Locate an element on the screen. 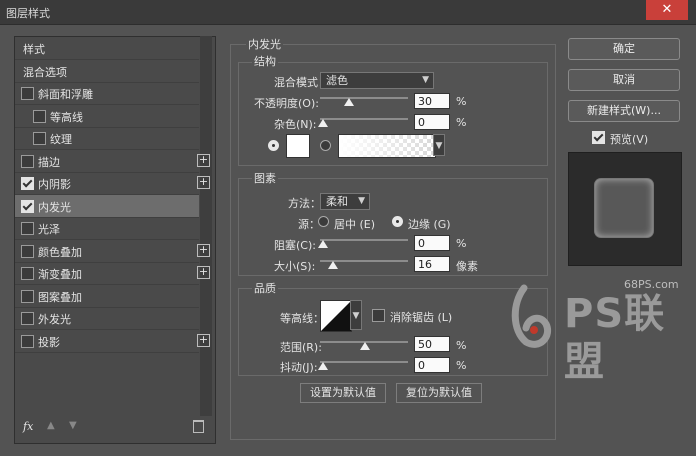 The image size is (696, 456). move-up-icon: ▲ is located at coordinates (51, 425).